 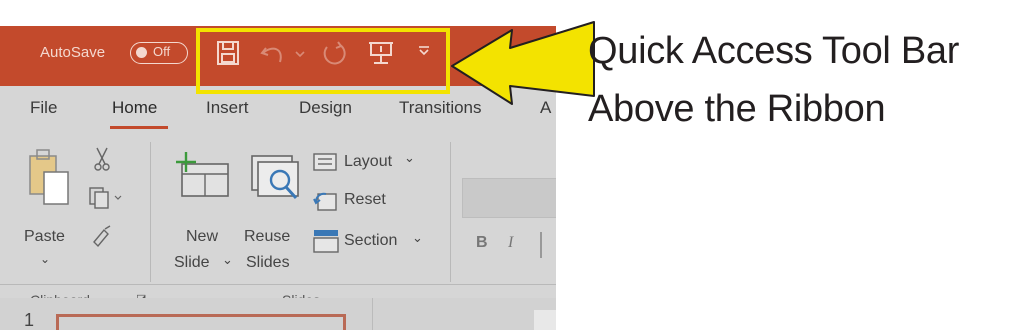 I want to click on tab-design: Design, so click(x=325, y=108).